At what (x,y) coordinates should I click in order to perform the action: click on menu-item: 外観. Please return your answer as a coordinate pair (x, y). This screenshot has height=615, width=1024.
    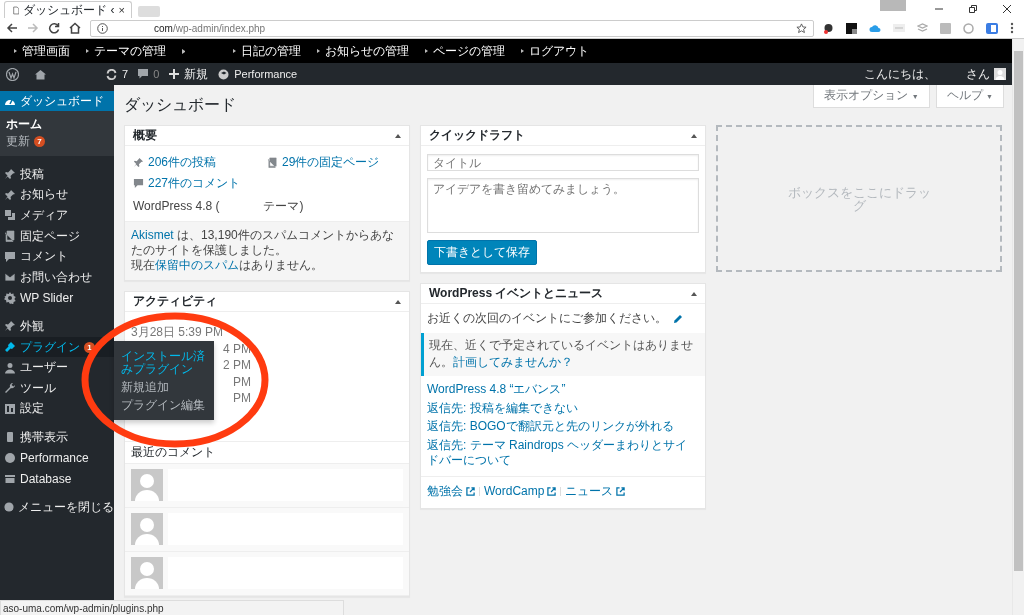
    Looking at the image, I should click on (57, 326).